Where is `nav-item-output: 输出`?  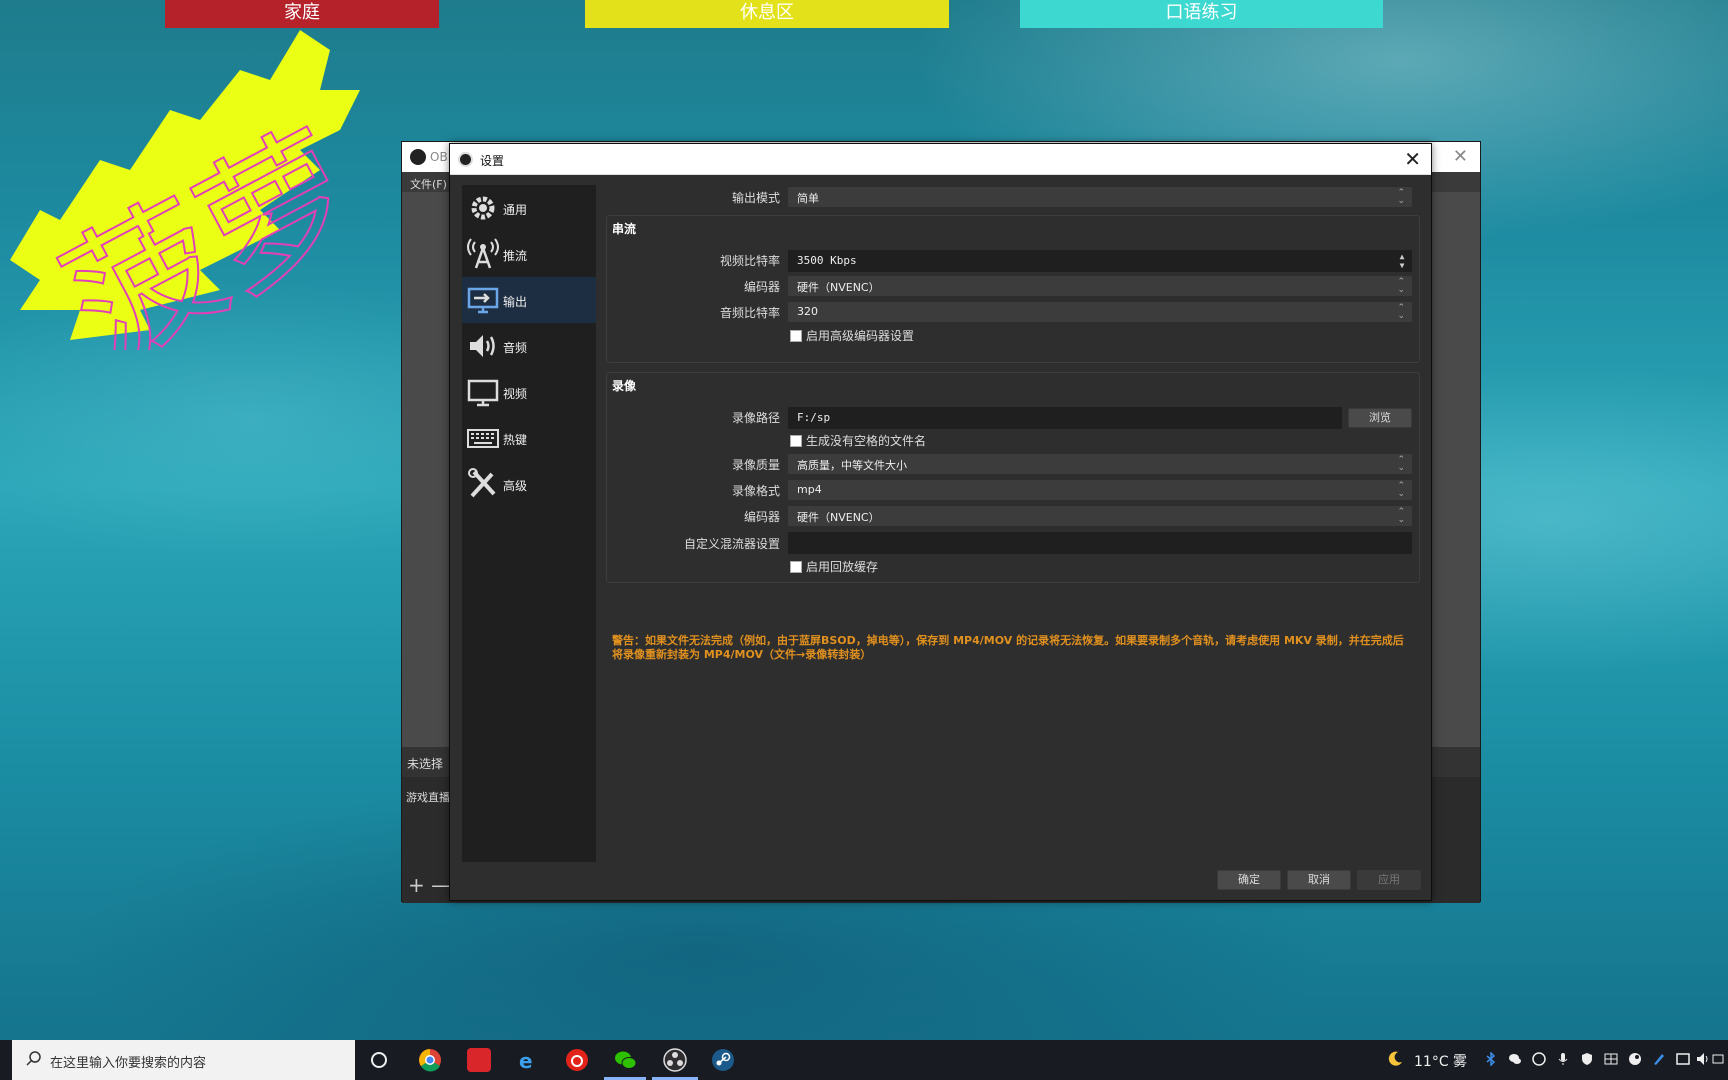
nav-item-output: 输出 is located at coordinates (529, 300).